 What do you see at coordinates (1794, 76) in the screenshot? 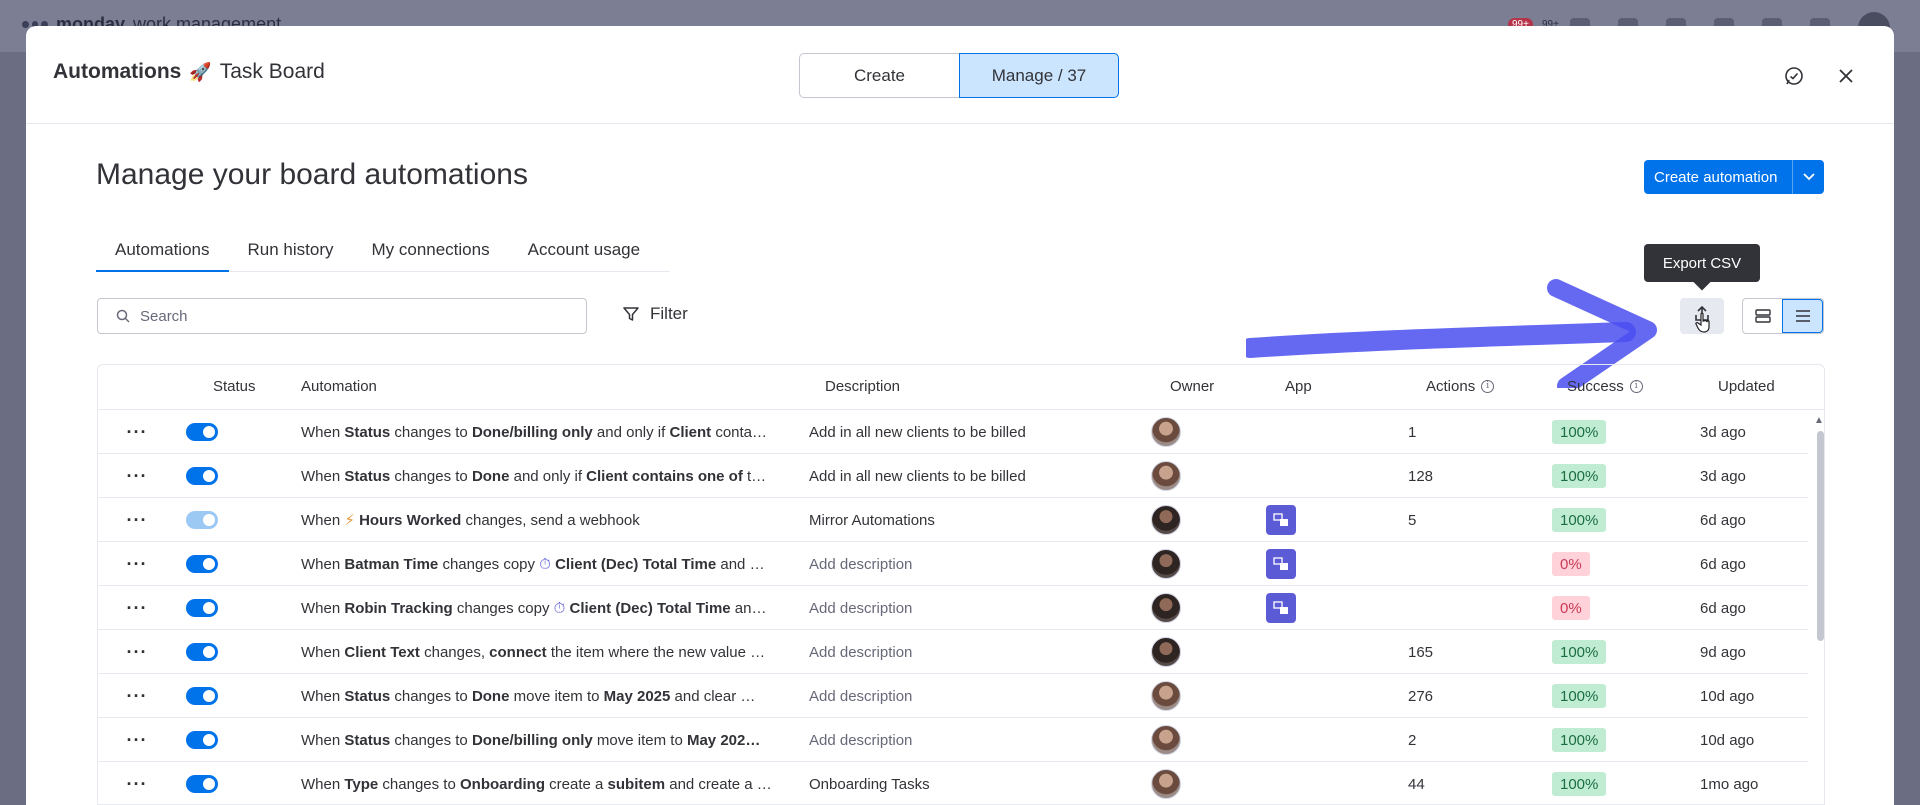
I see `feedback-button` at bounding box center [1794, 76].